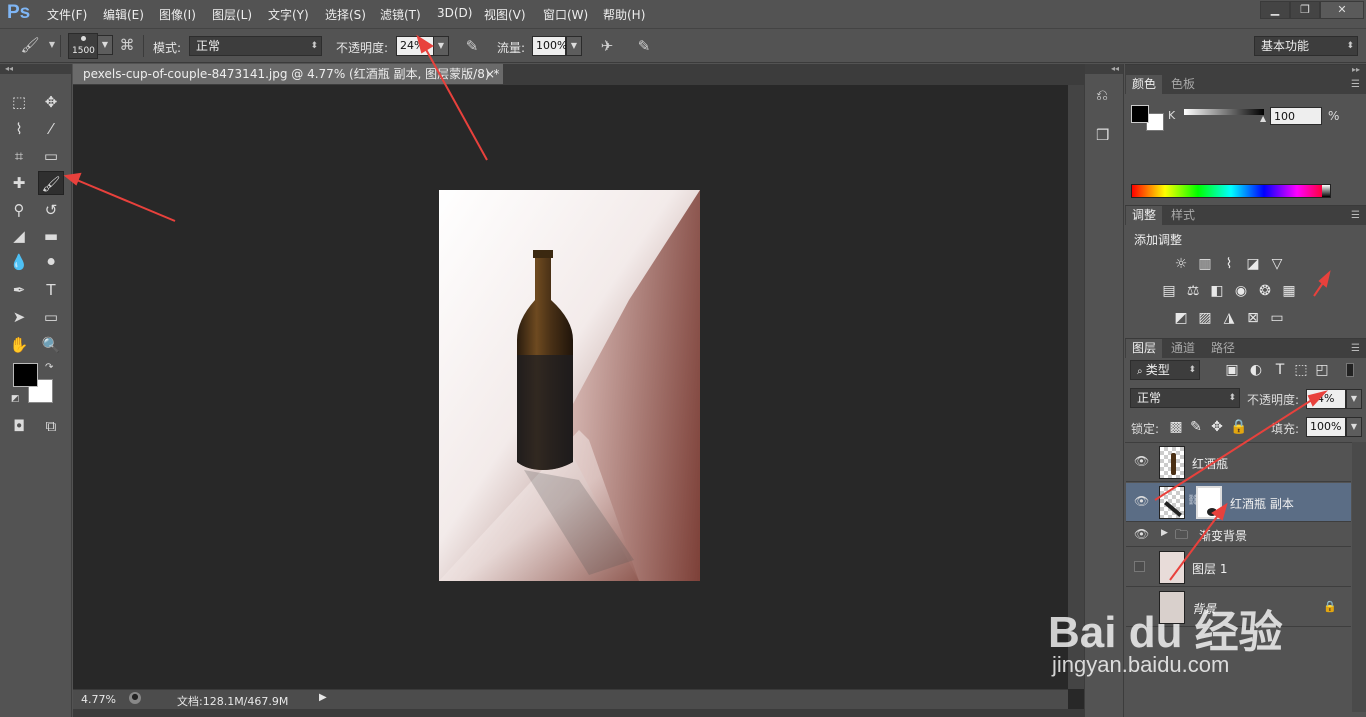 This screenshot has width=1366, height=717. What do you see at coordinates (1265, 291) in the screenshot?
I see `channel-mixer-icon: ❂` at bounding box center [1265, 291].